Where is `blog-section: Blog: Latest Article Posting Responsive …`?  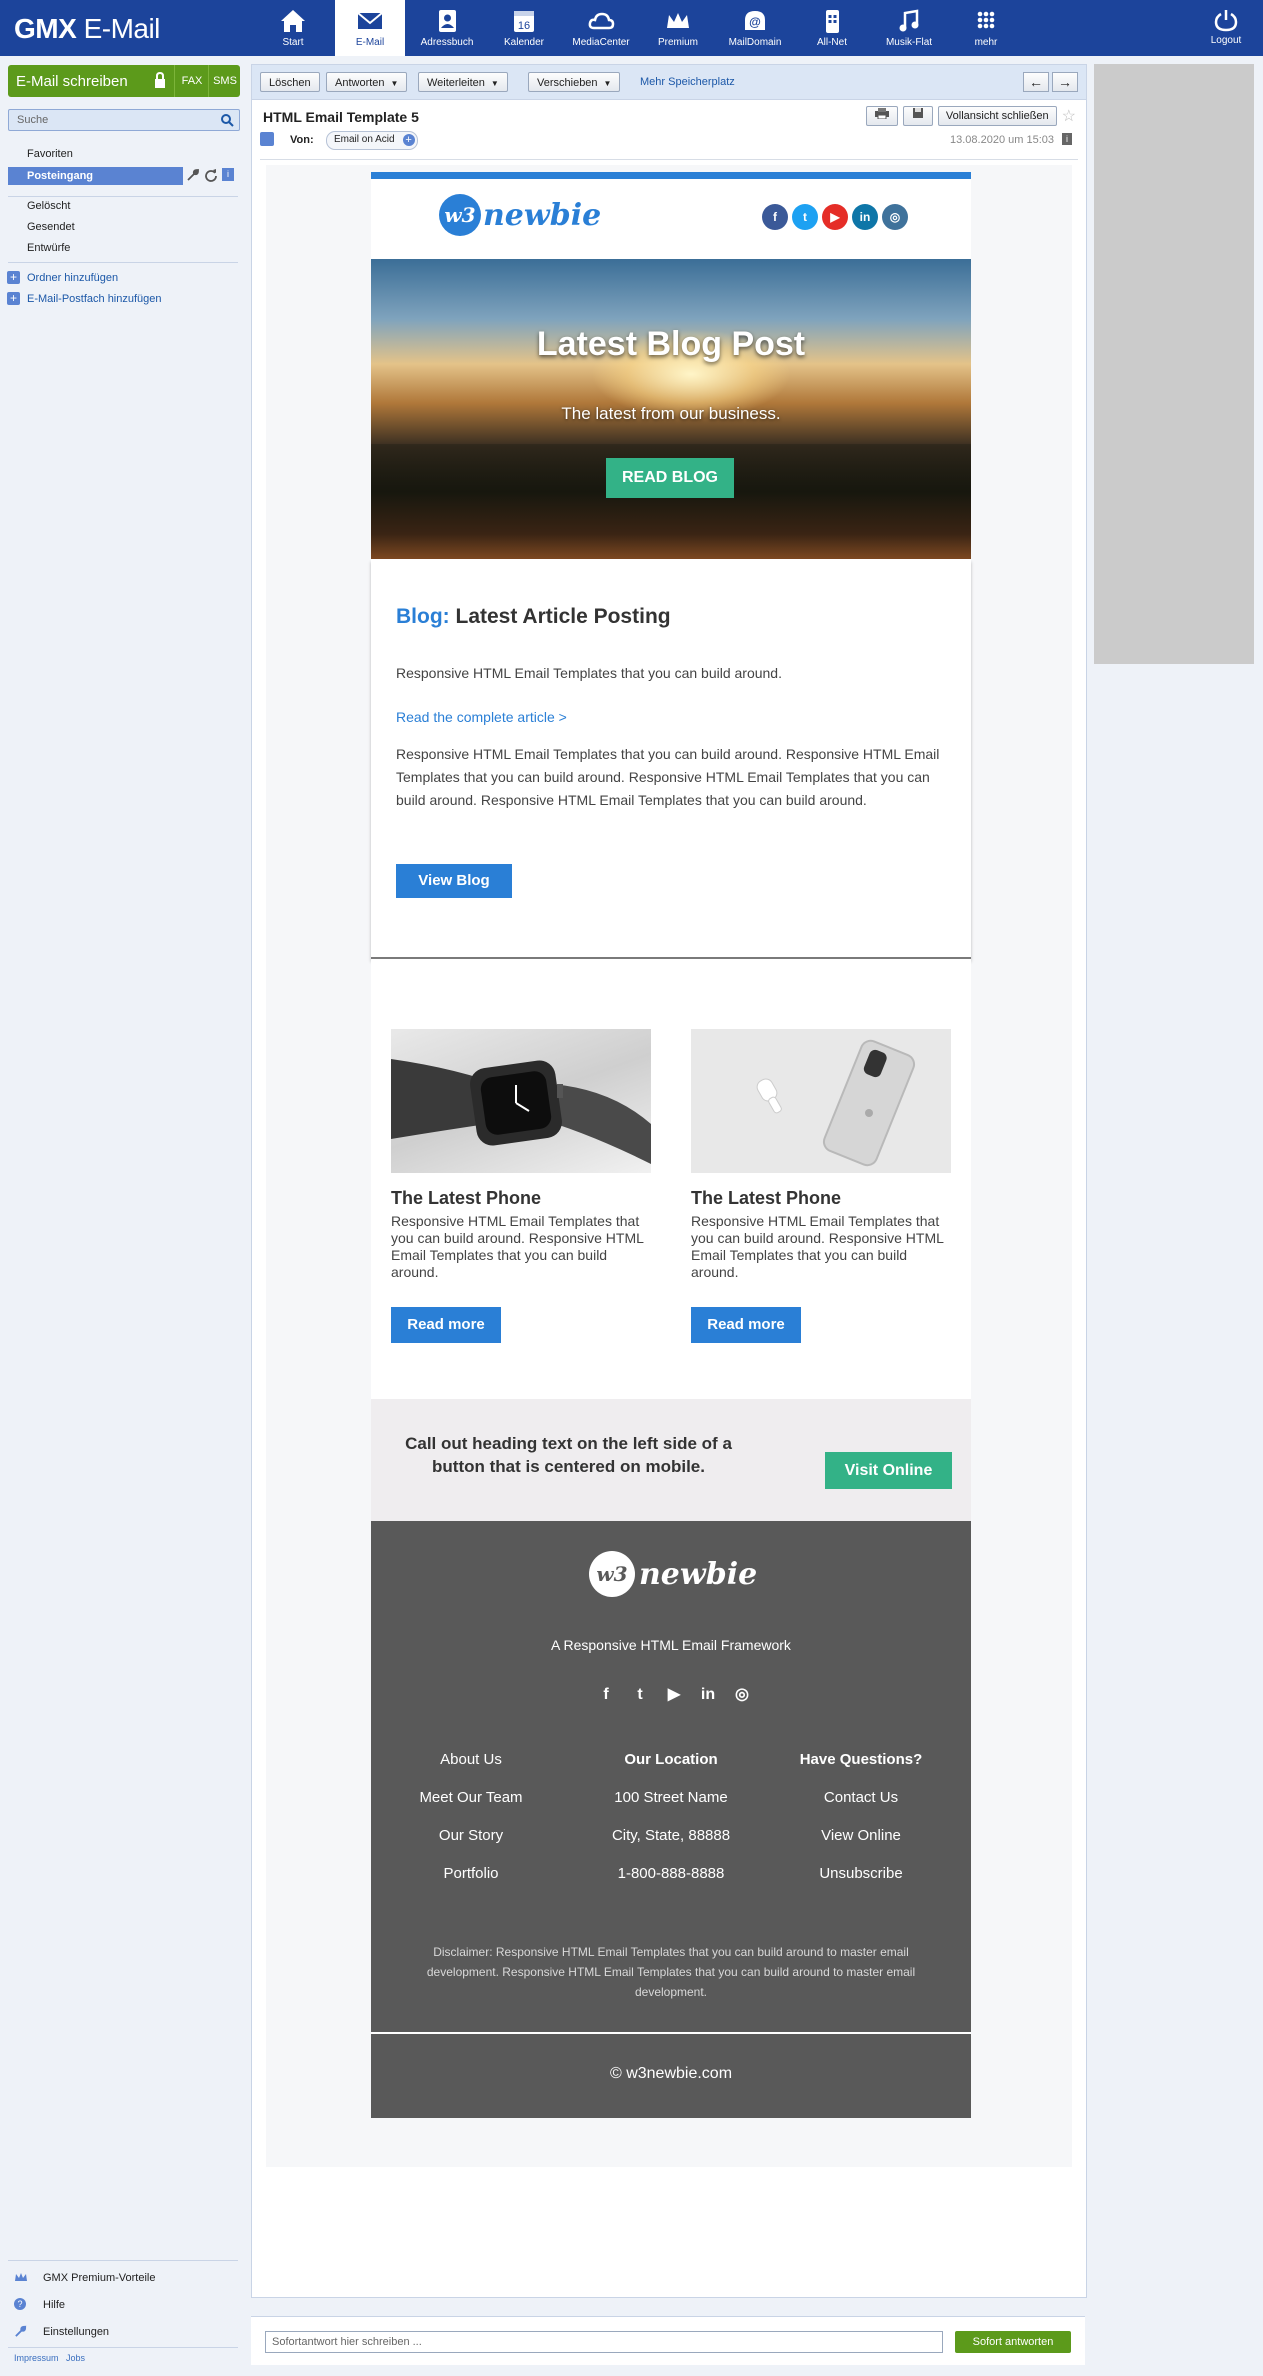
blog-section: Blog: Latest Article Posting Responsive … is located at coordinates (671, 759).